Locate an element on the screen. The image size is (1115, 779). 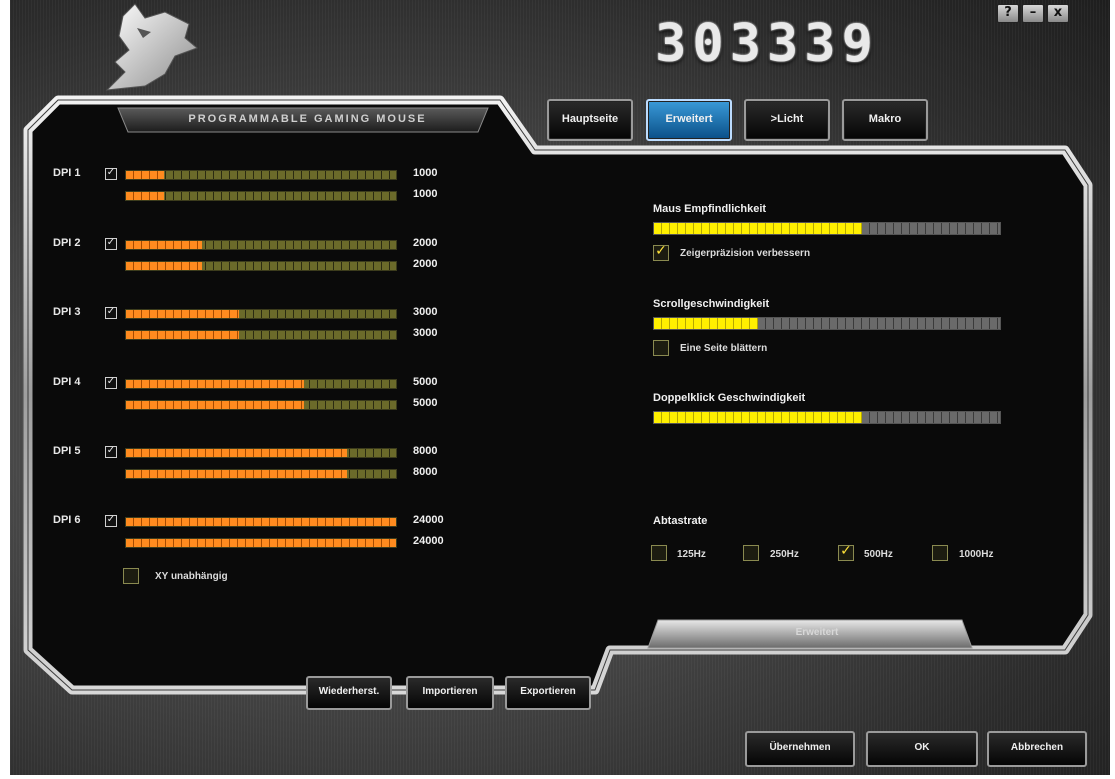
ok-button: OK is located at coordinates (922, 749).